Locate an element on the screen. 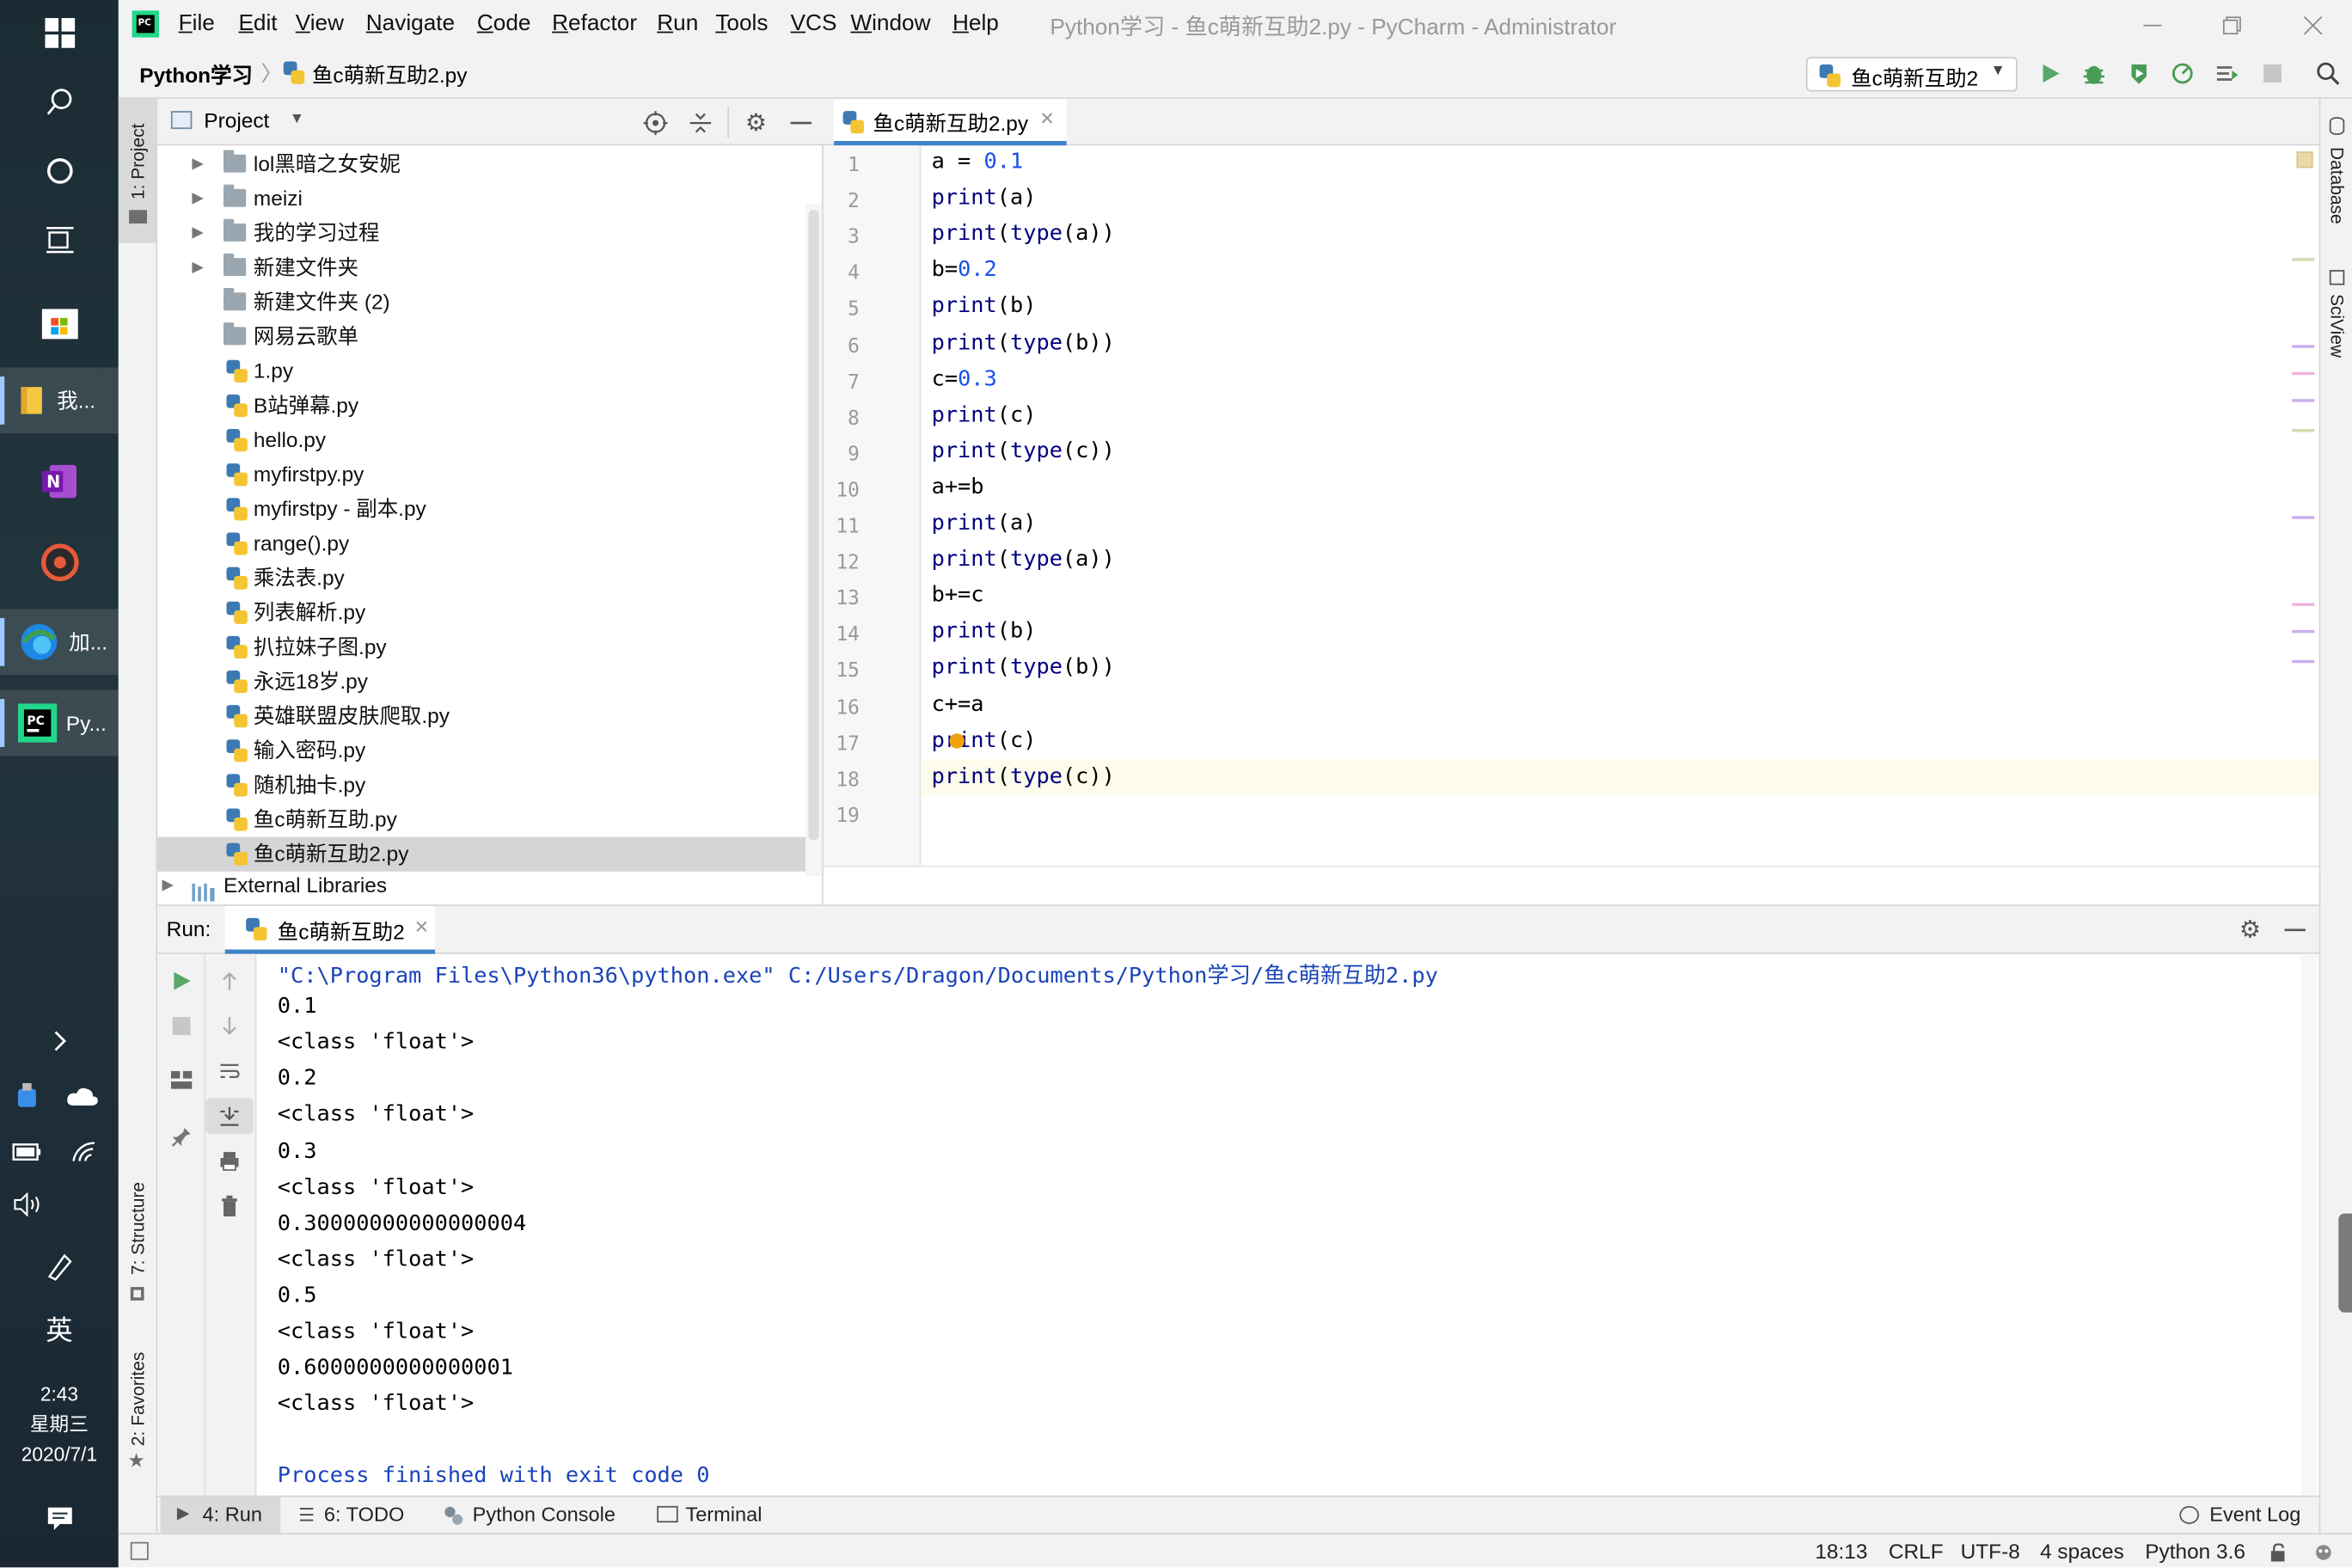  trash-icon is located at coordinates (229, 1206).